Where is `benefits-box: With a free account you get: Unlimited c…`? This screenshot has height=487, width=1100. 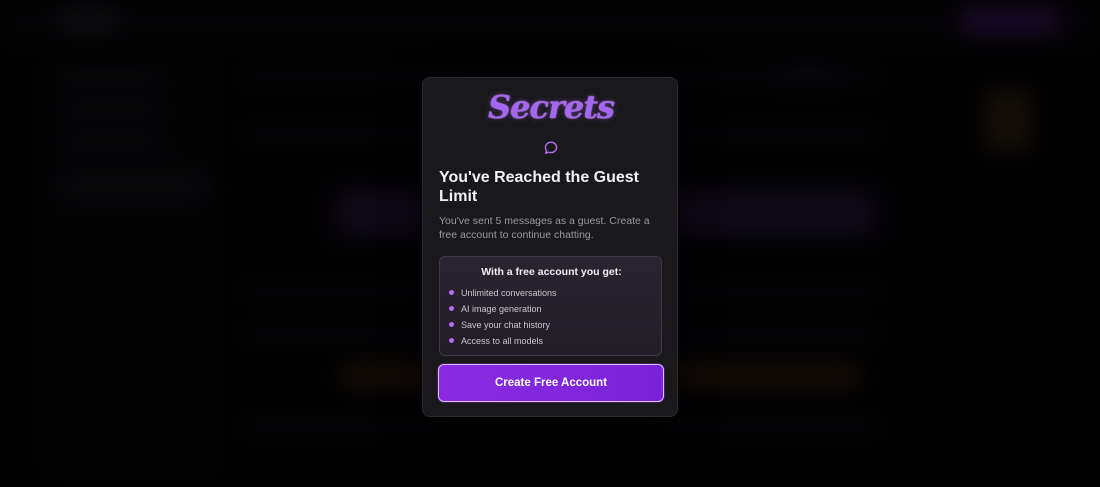
benefits-box: With a free account you get: Unlimited c… is located at coordinates (550, 306).